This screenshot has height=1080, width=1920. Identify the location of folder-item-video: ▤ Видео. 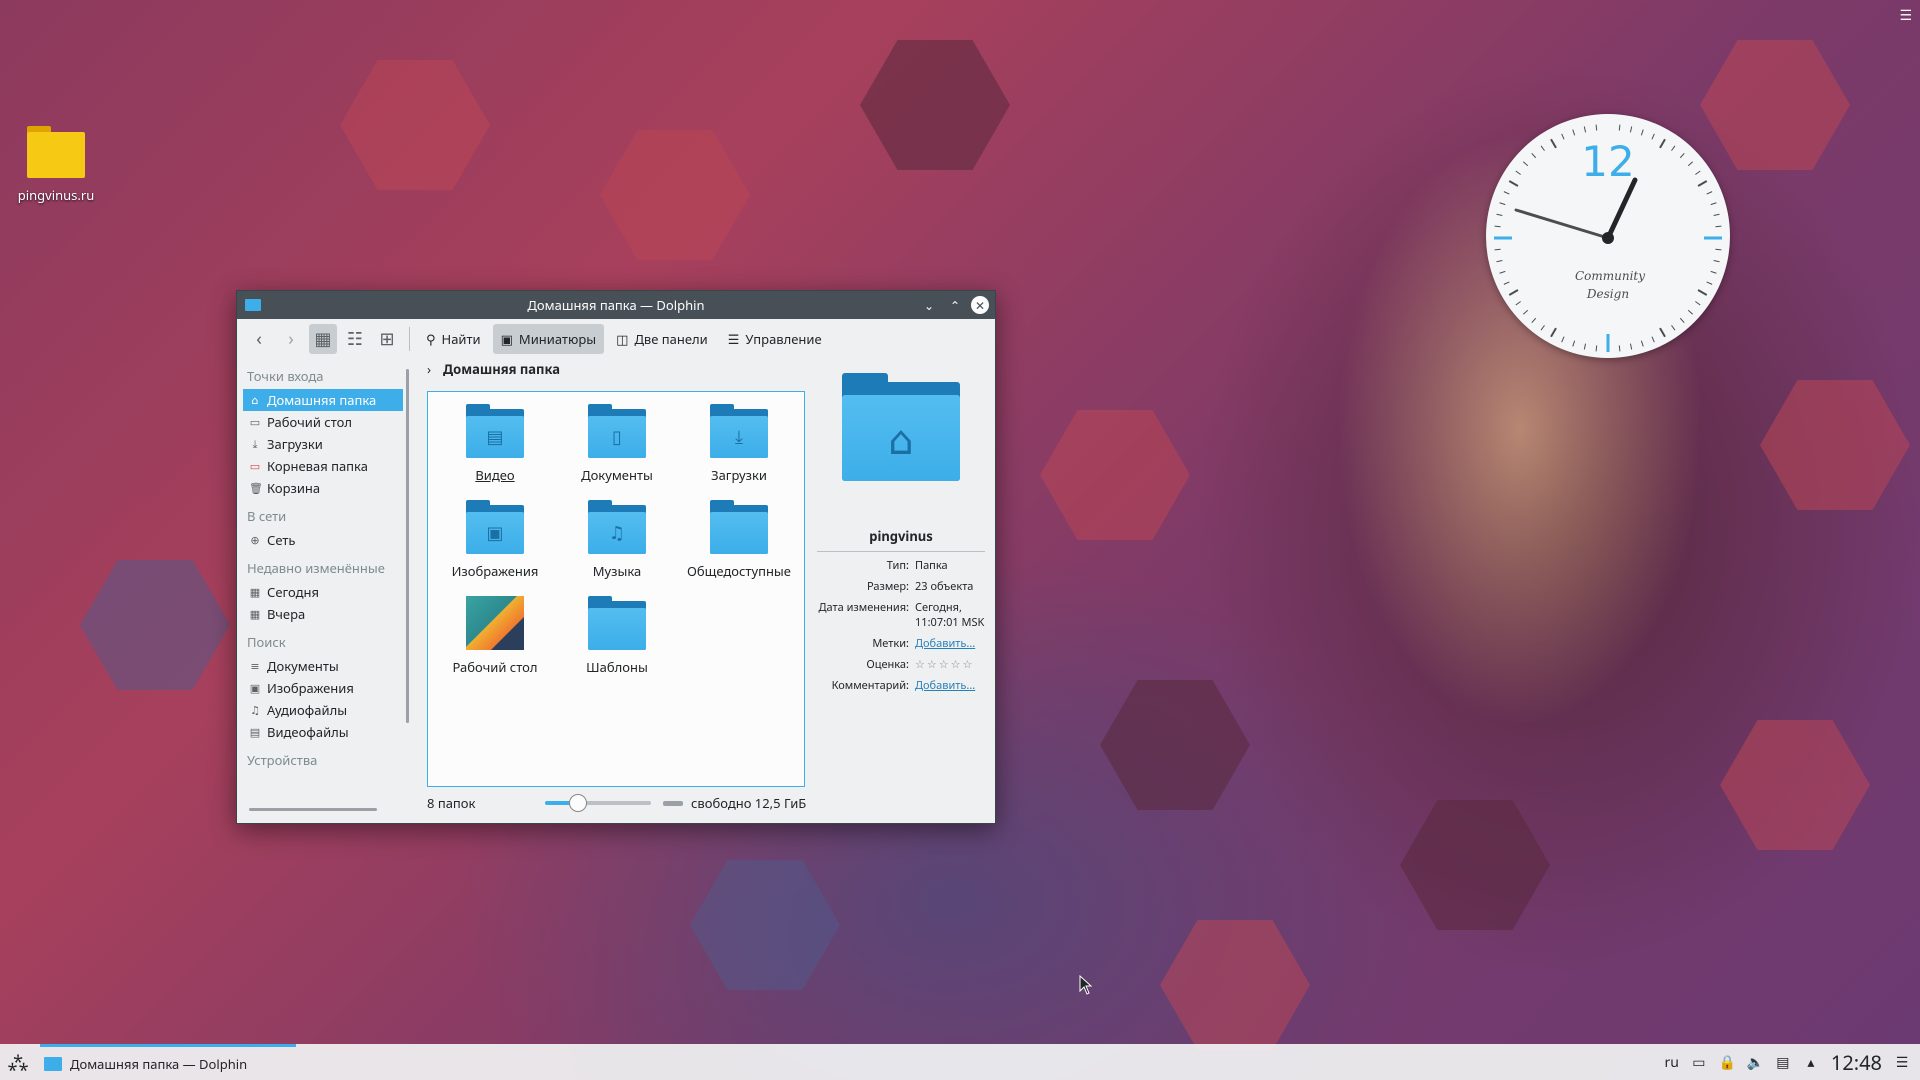
(495, 444).